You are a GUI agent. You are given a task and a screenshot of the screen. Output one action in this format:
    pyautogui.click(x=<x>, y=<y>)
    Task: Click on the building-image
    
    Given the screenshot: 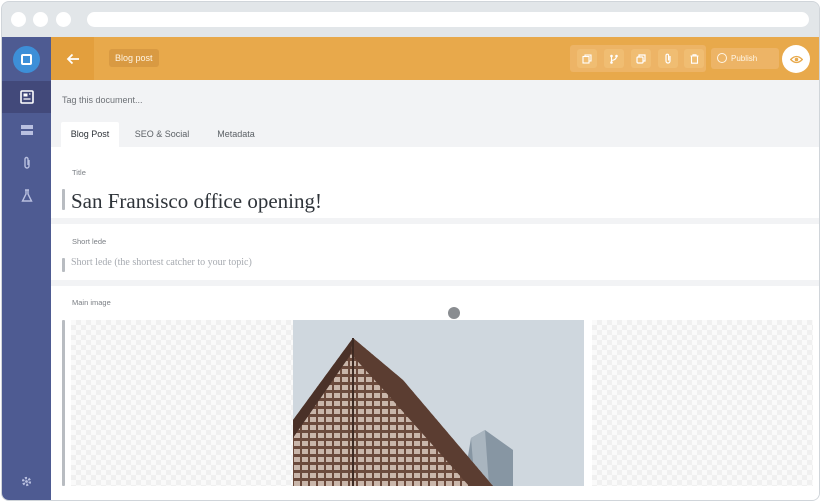 What is the action you would take?
    pyautogui.click(x=438, y=403)
    